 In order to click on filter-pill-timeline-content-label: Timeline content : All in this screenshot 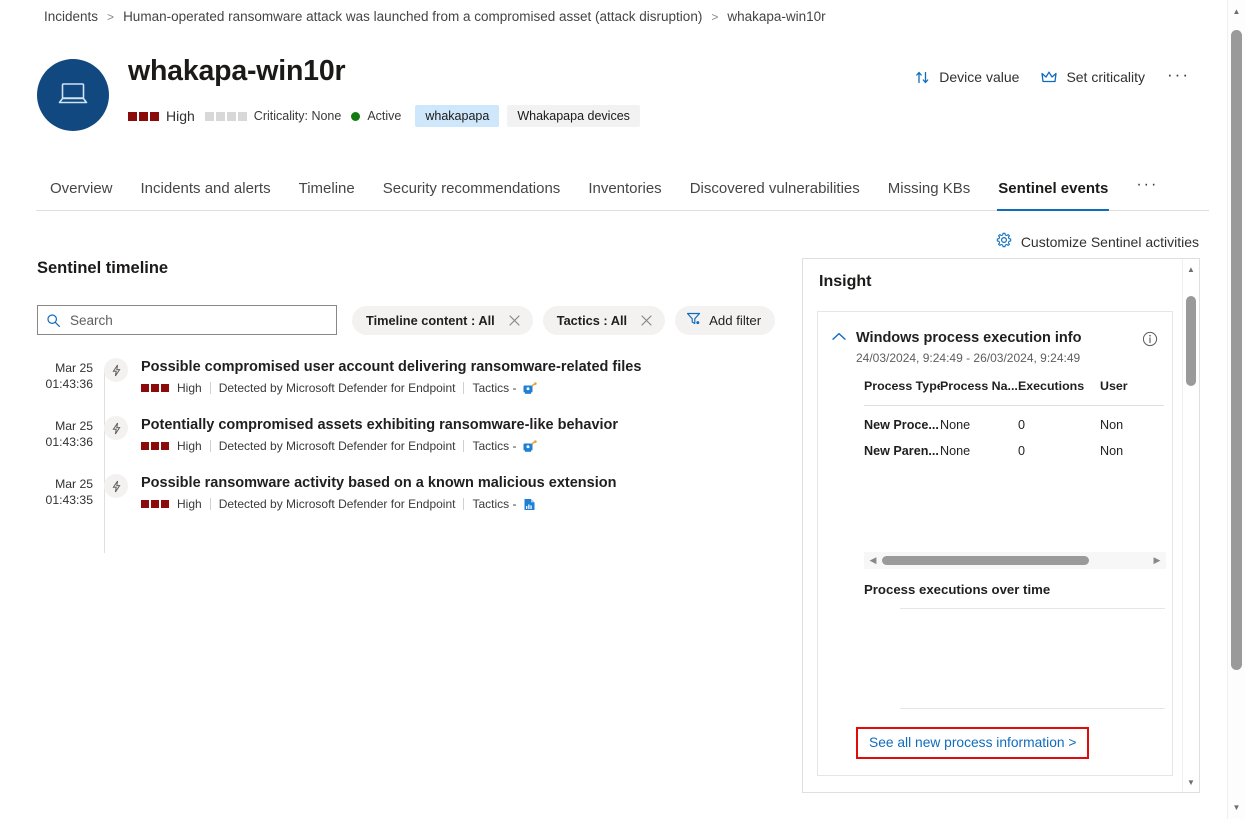, I will do `click(428, 320)`.